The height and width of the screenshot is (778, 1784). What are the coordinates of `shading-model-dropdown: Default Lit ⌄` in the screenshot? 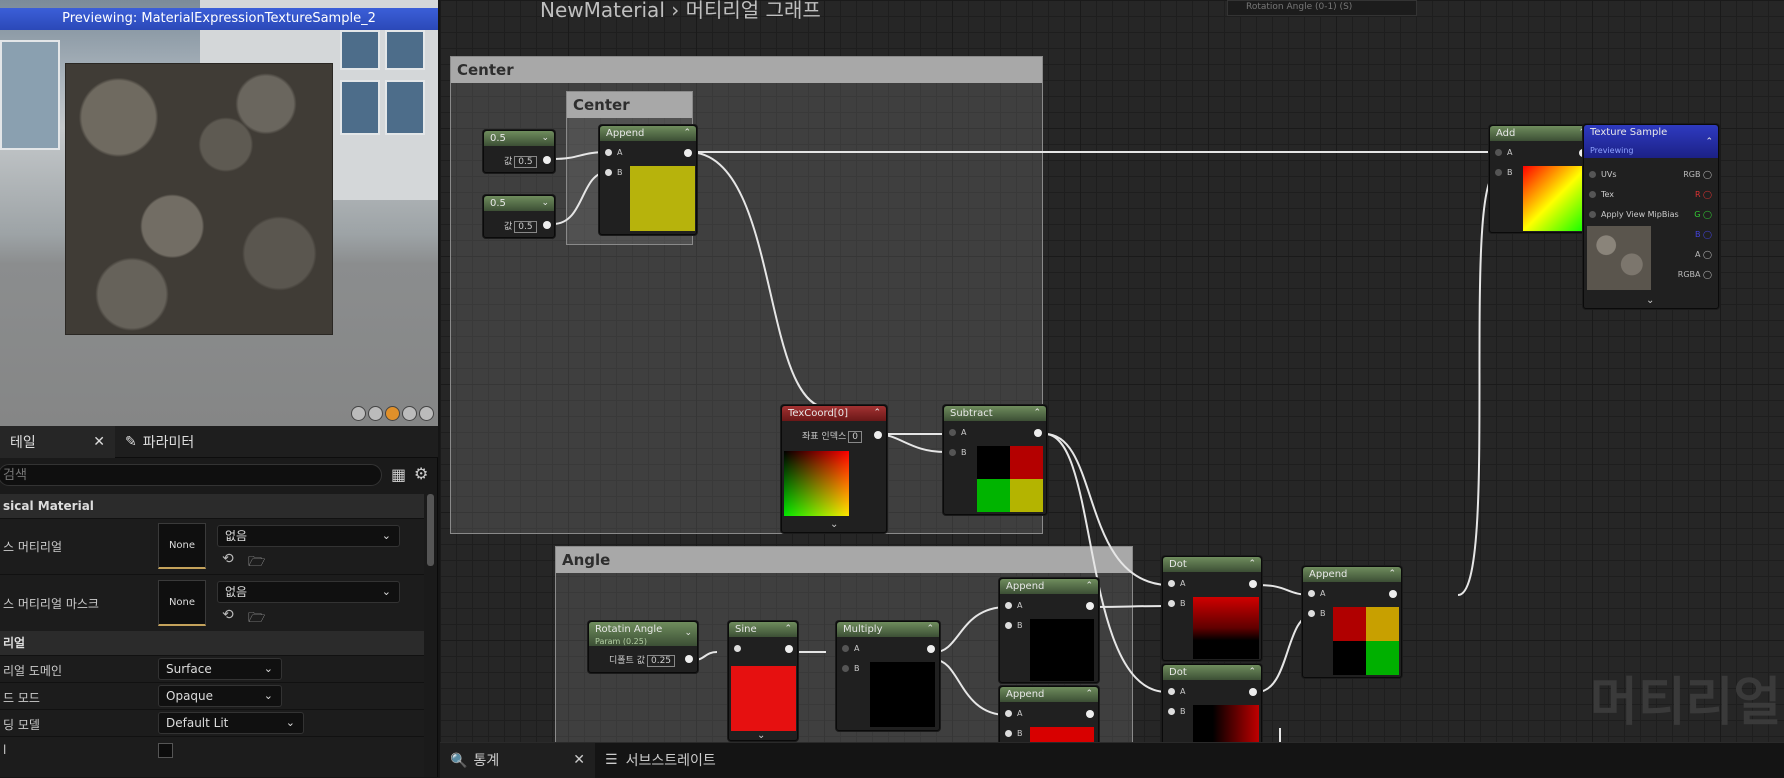 It's located at (231, 723).